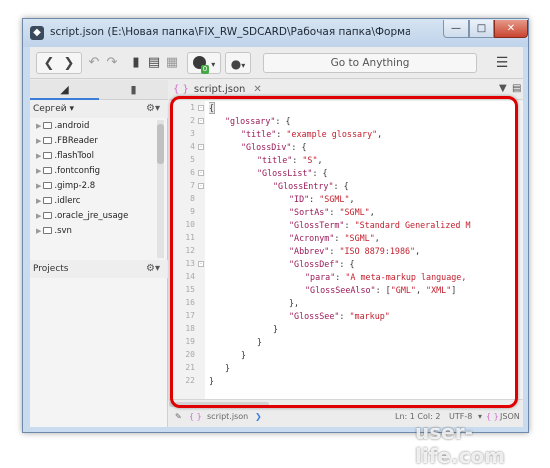 The image size is (550, 468). I want to click on maximize-button: □, so click(481, 29).